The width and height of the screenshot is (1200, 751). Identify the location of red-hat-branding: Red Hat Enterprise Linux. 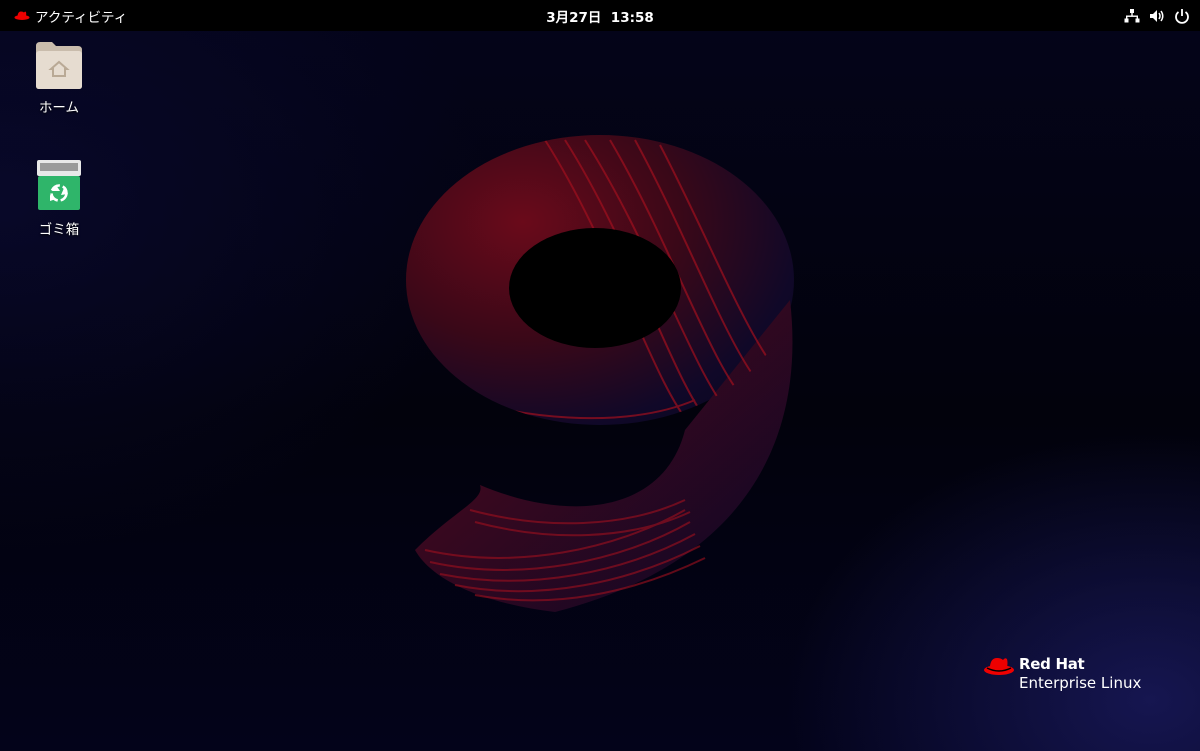
(1073, 672).